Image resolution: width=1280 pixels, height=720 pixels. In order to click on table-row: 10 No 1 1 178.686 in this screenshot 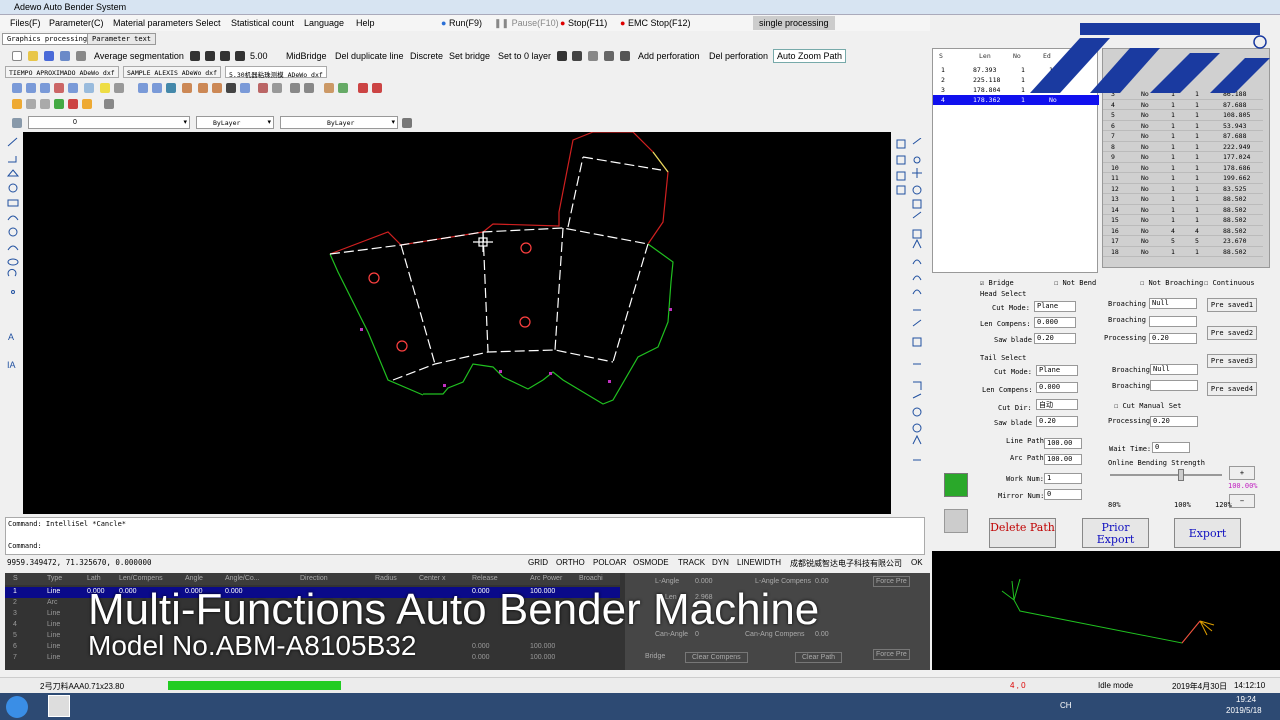, I will do `click(1183, 168)`.